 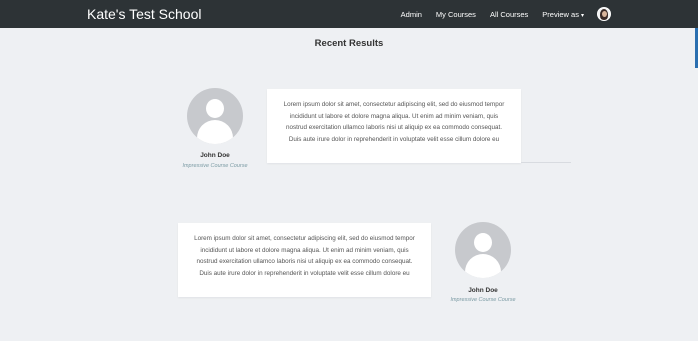 I want to click on nav-all-courses-link: All Courses, so click(x=509, y=14).